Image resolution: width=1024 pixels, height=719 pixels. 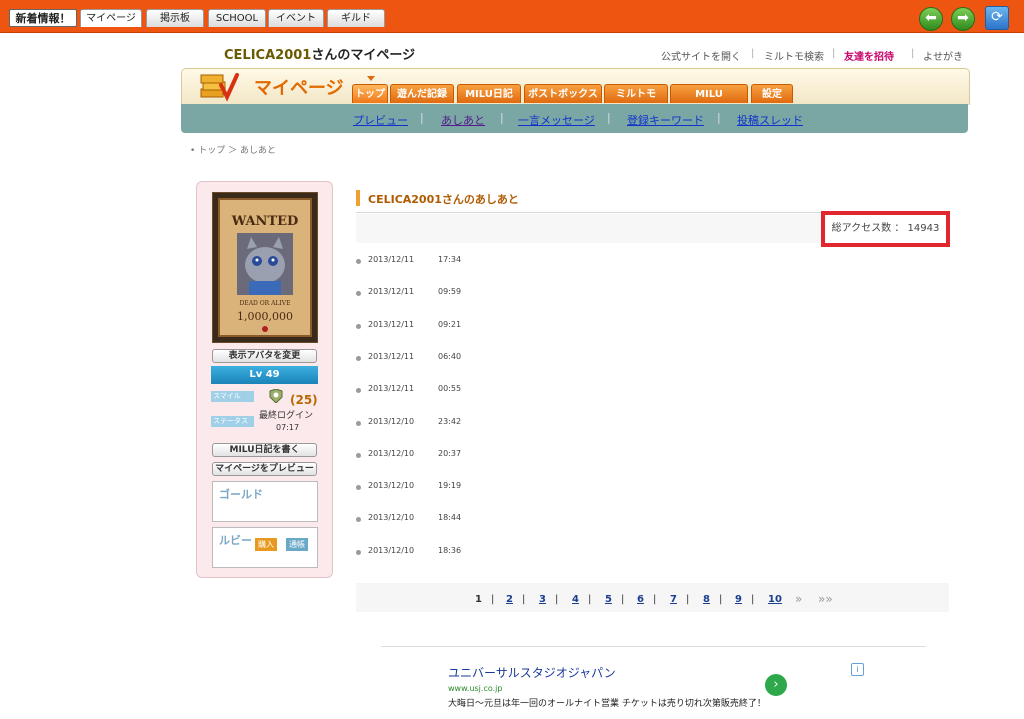 What do you see at coordinates (997, 18) in the screenshot?
I see `reload-icon: ⟳` at bounding box center [997, 18].